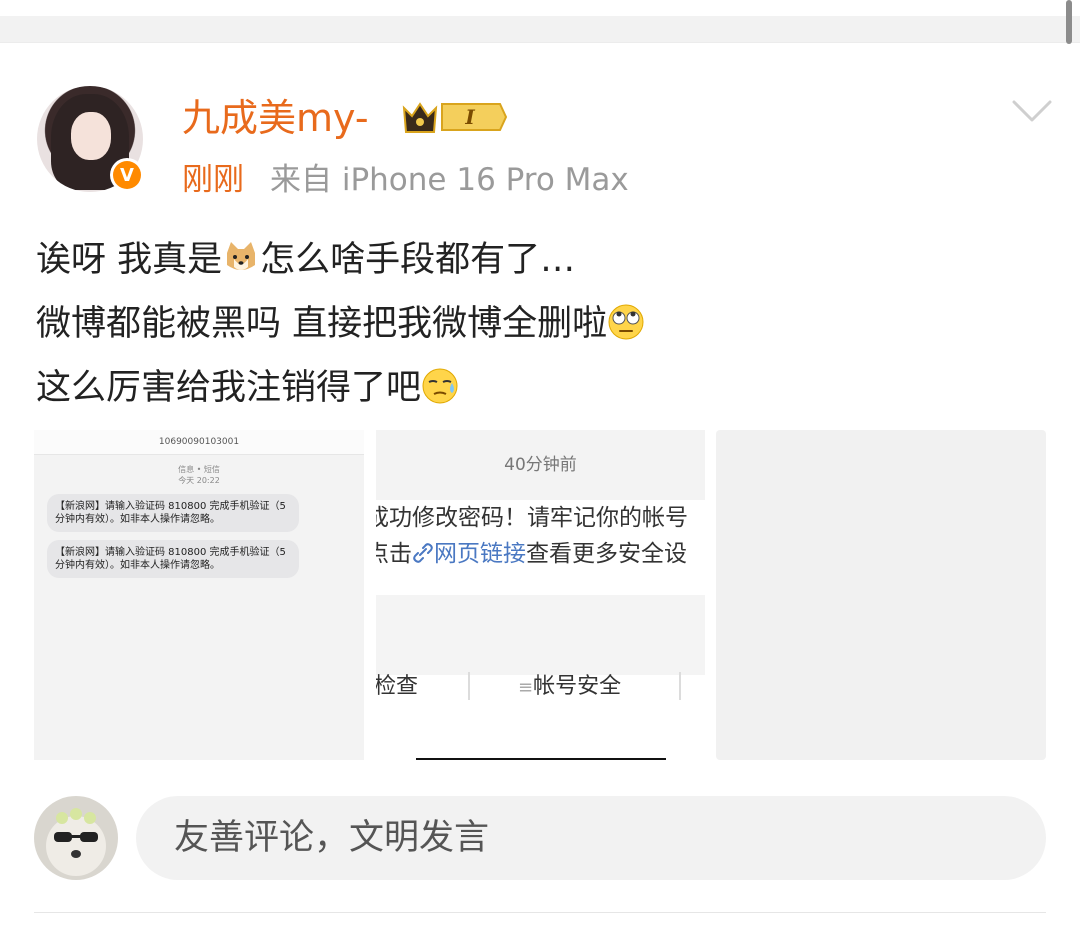 The height and width of the screenshot is (942, 1080). Describe the element at coordinates (606, 554) in the screenshot. I see `notice-line-2b: 查看更多安全设` at that location.